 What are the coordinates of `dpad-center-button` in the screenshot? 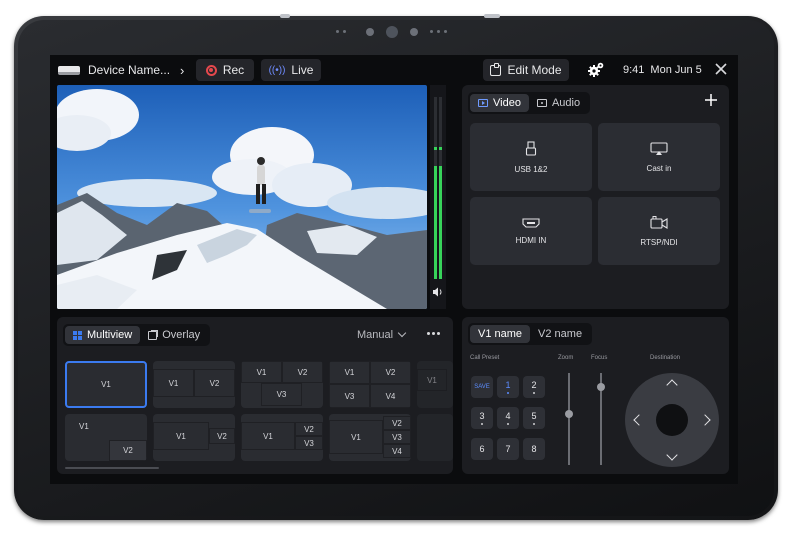 It's located at (672, 420).